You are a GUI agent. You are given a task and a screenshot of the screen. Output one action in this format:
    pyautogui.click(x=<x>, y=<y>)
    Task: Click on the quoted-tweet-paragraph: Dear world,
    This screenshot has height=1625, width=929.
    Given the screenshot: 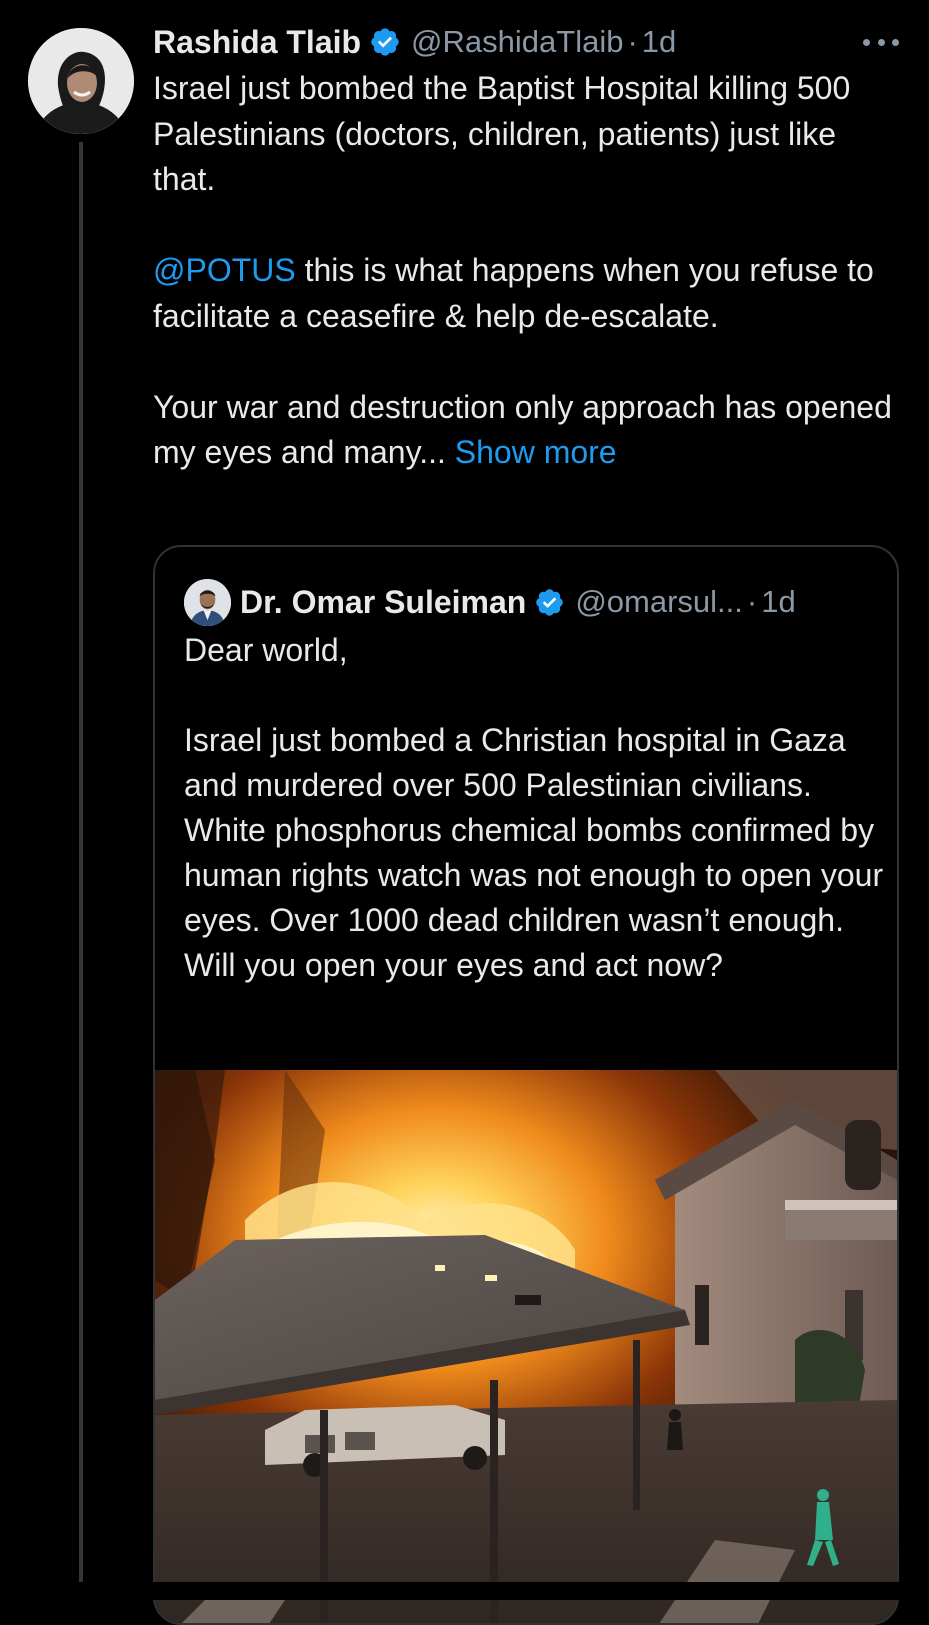 What is the action you would take?
    pyautogui.click(x=266, y=650)
    